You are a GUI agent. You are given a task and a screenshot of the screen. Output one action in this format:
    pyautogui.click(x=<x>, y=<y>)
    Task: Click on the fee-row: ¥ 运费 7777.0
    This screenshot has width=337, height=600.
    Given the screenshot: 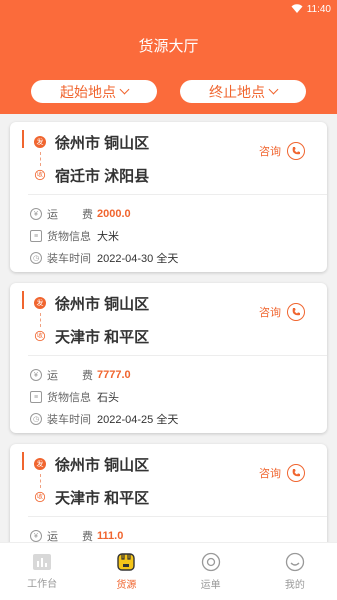 What is the action you would take?
    pyautogui.click(x=104, y=375)
    